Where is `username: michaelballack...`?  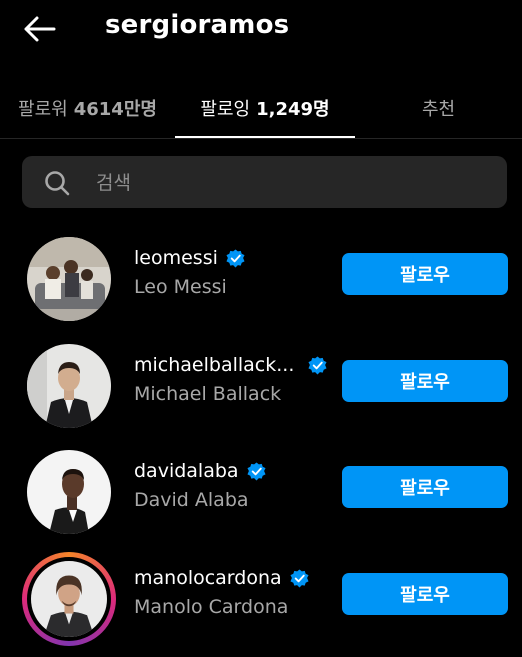 username: michaelballack... is located at coordinates (230, 365).